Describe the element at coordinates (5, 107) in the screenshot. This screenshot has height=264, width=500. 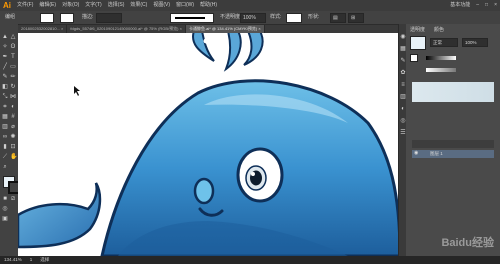
I see `free-transform-tool-icon: ⌗` at that location.